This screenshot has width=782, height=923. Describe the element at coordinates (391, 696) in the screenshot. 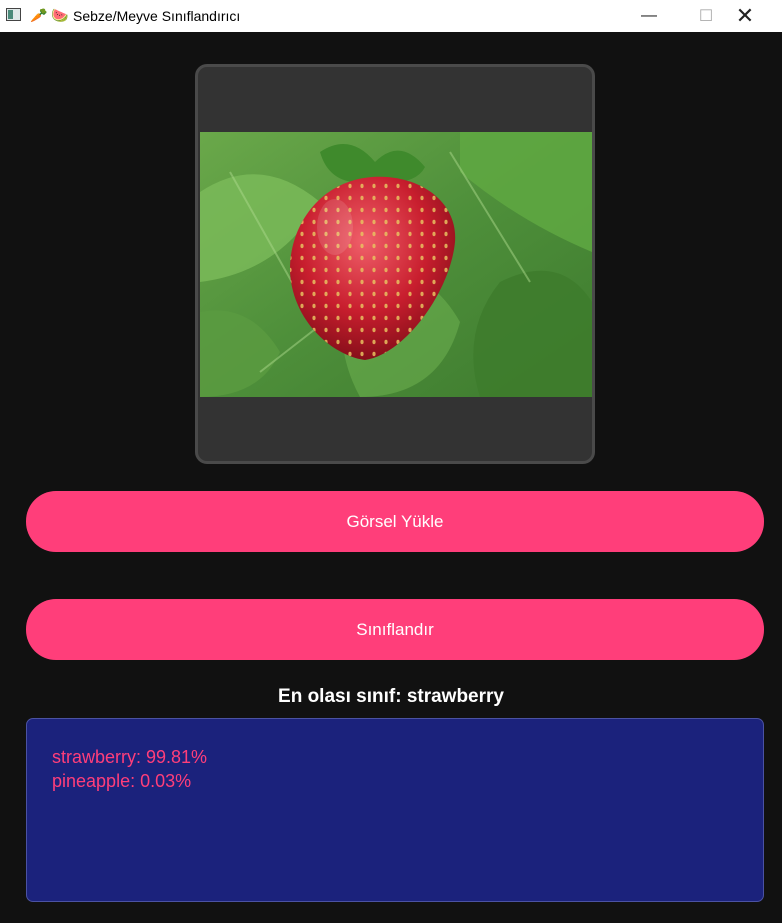

I see `top-class-label: En olası sınıf: strawberry` at that location.